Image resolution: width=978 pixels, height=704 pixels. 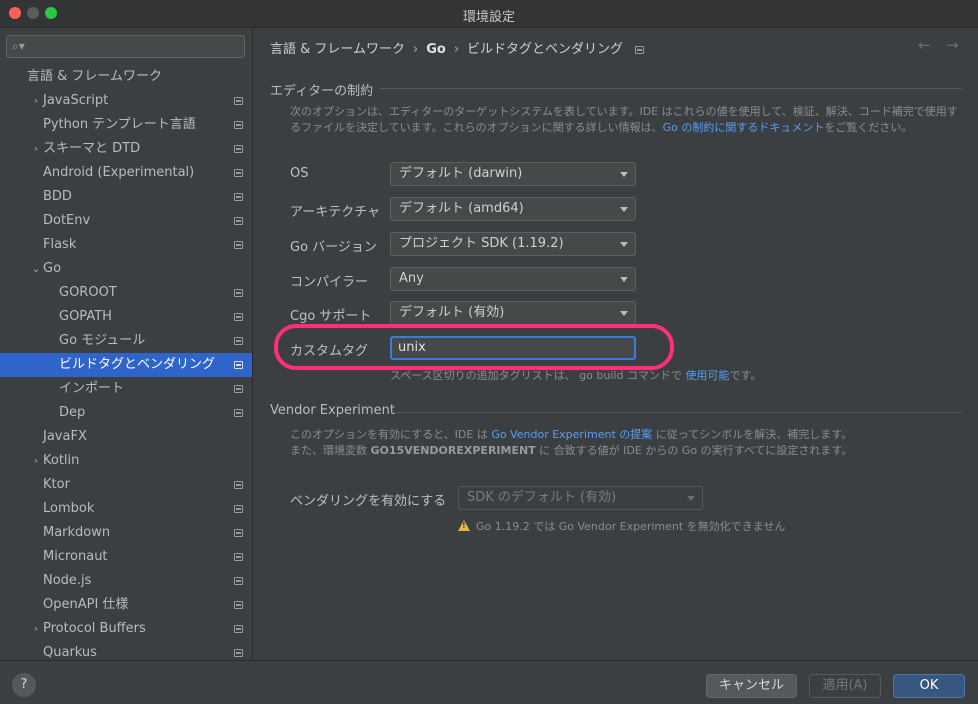 I want to click on sidebar-item: Android (Experimental), so click(x=126, y=173).